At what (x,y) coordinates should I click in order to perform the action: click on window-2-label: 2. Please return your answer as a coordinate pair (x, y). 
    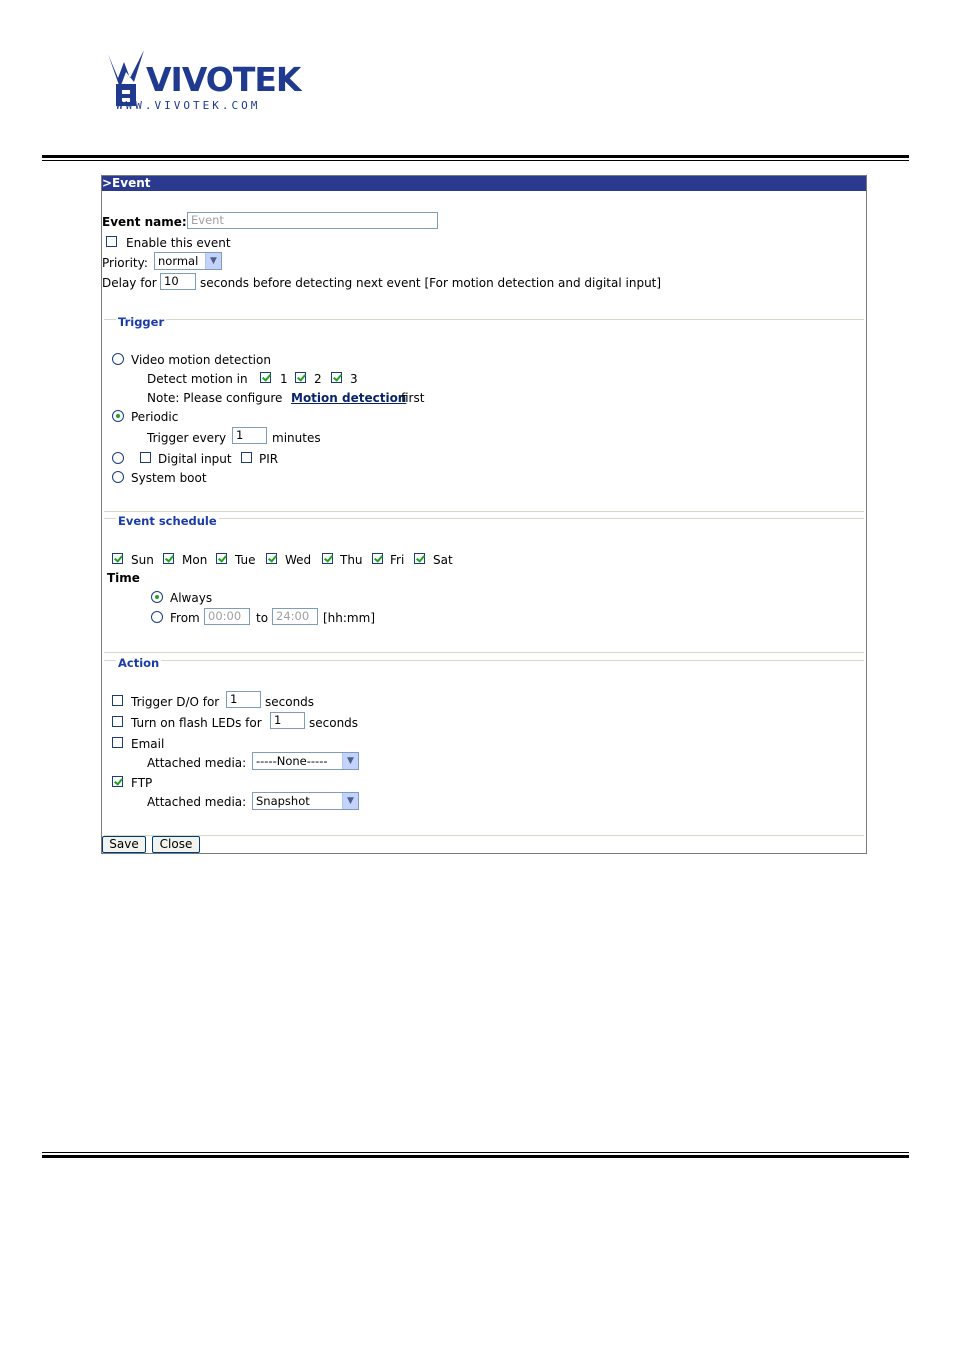
    Looking at the image, I should click on (318, 379).